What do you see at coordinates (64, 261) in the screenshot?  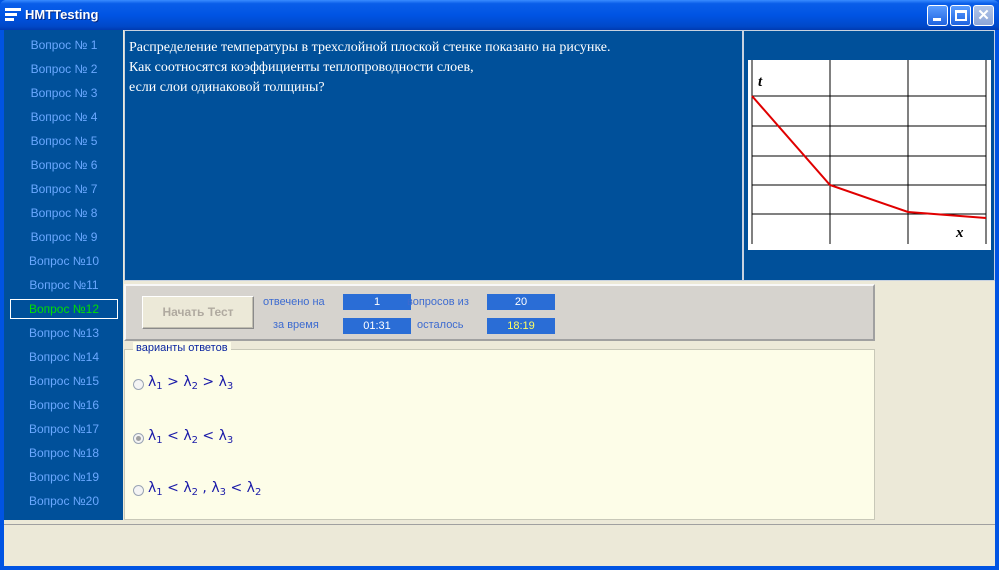 I see `question-nav-item: Вопрос №10` at bounding box center [64, 261].